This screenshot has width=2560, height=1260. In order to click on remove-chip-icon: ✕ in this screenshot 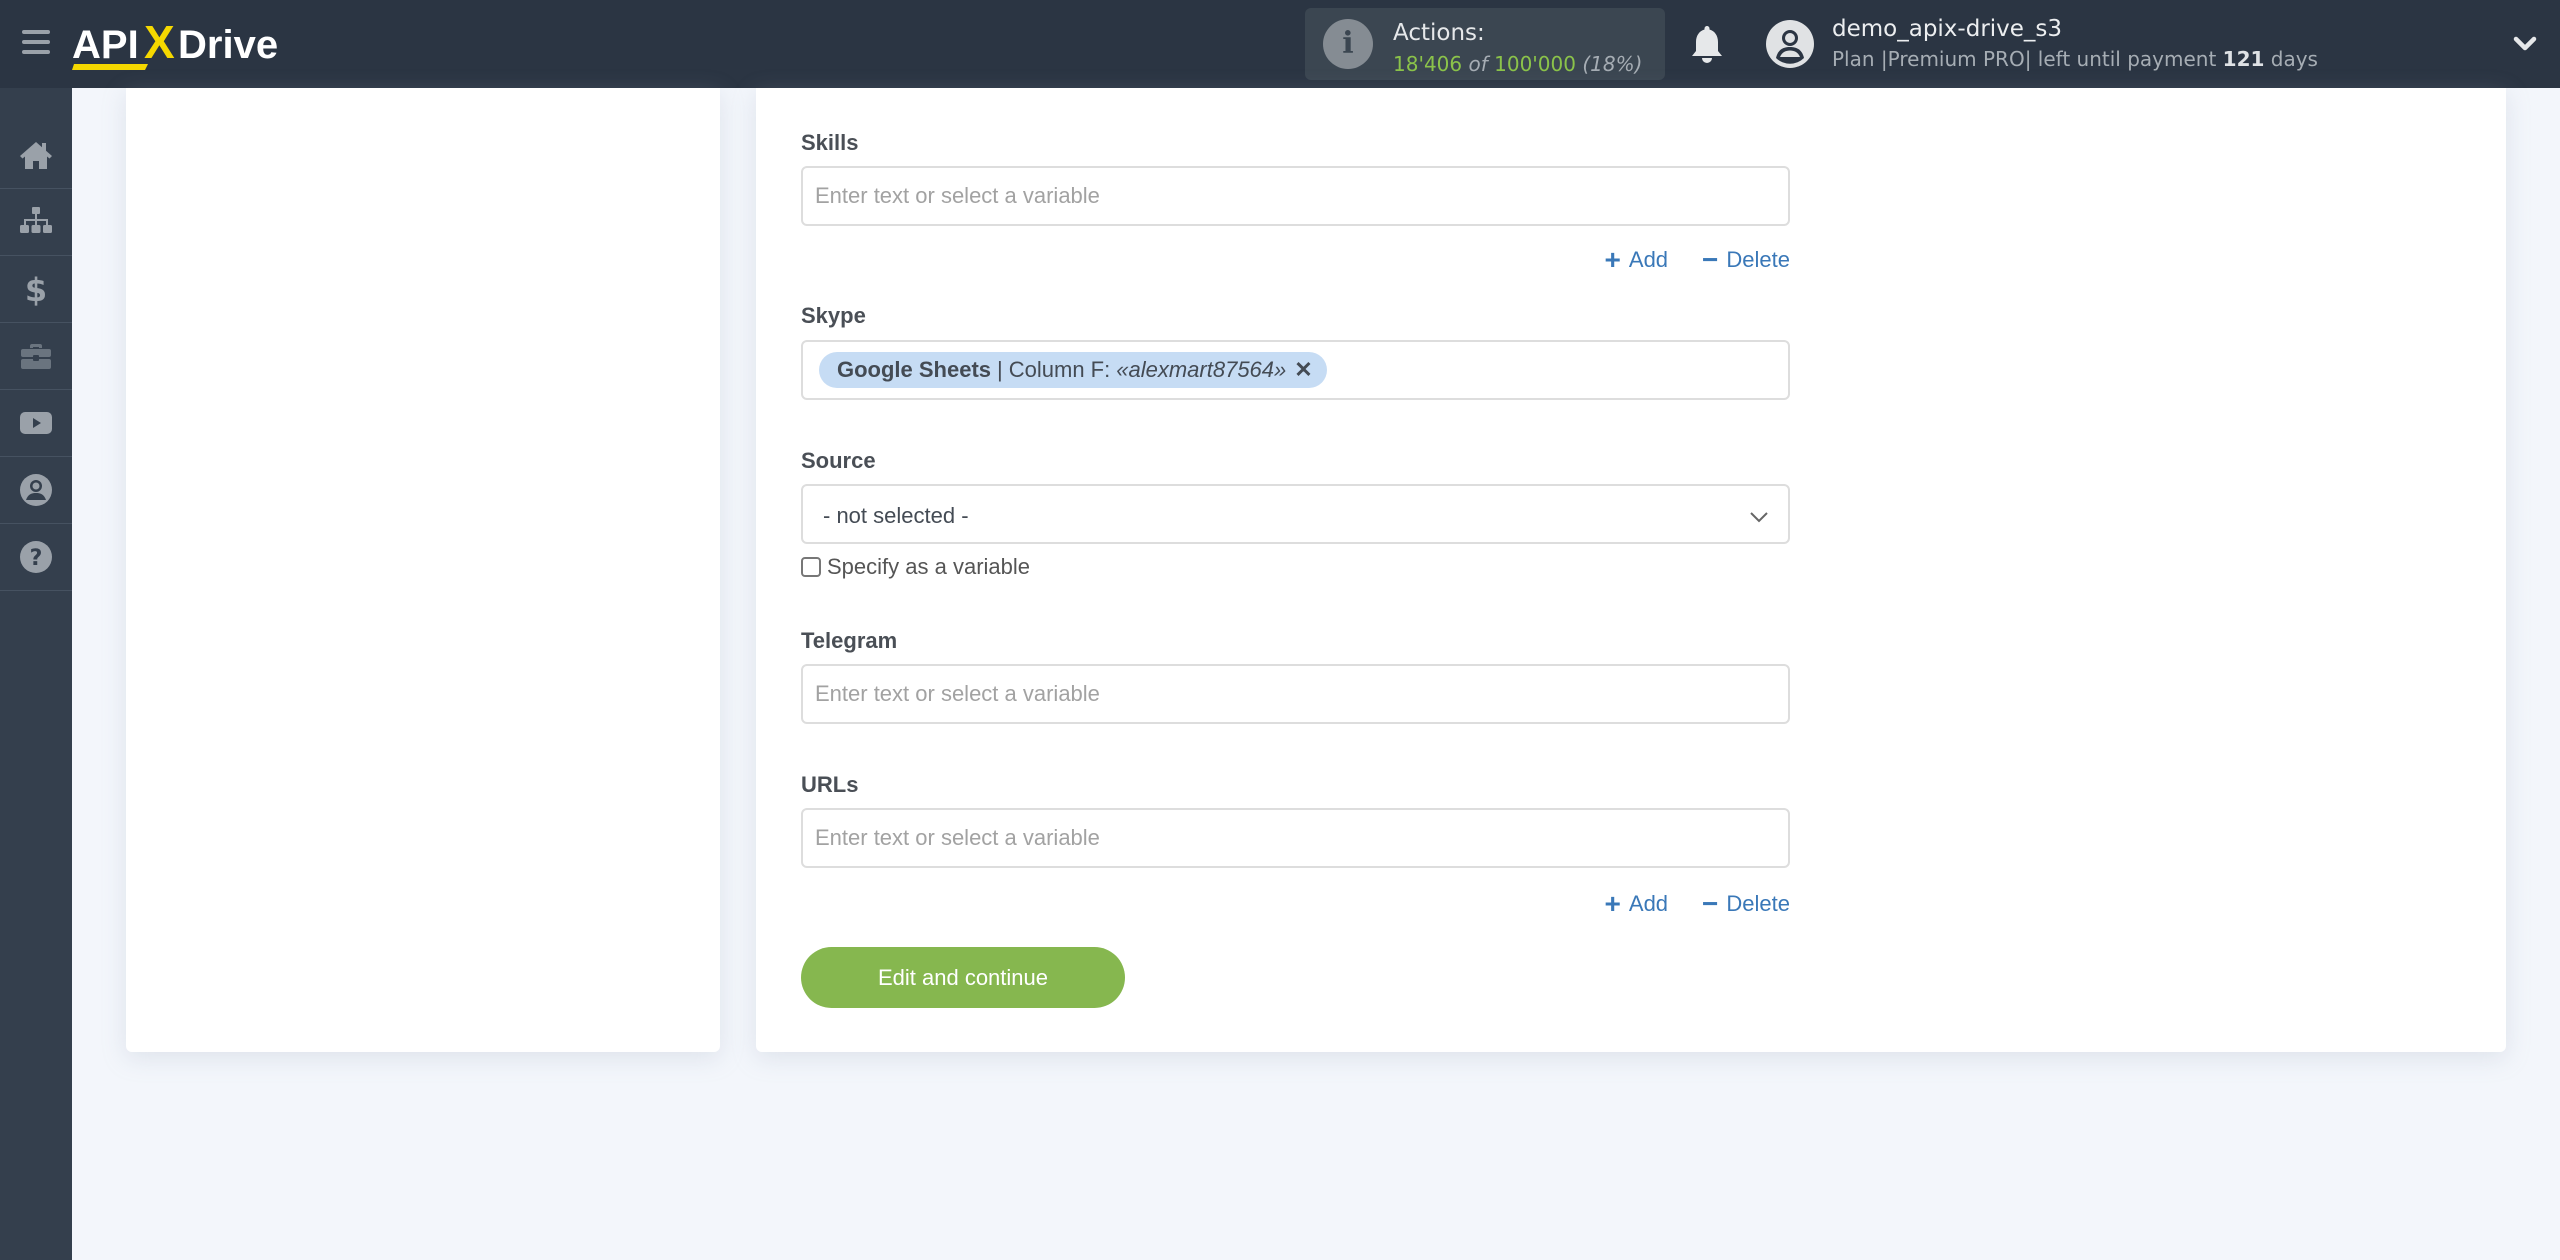, I will do `click(1303, 370)`.